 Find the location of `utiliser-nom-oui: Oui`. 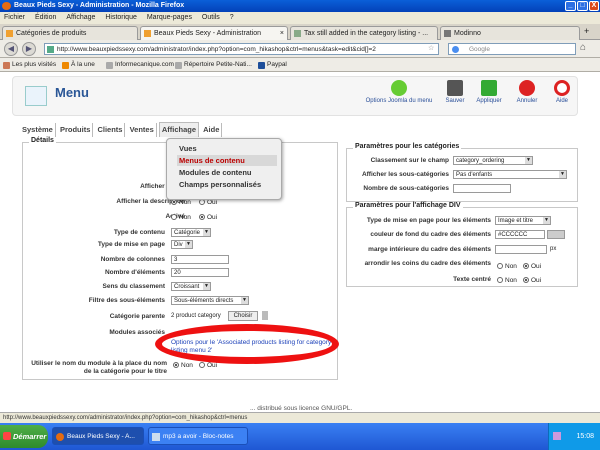

utiliser-nom-oui: Oui is located at coordinates (208, 365).